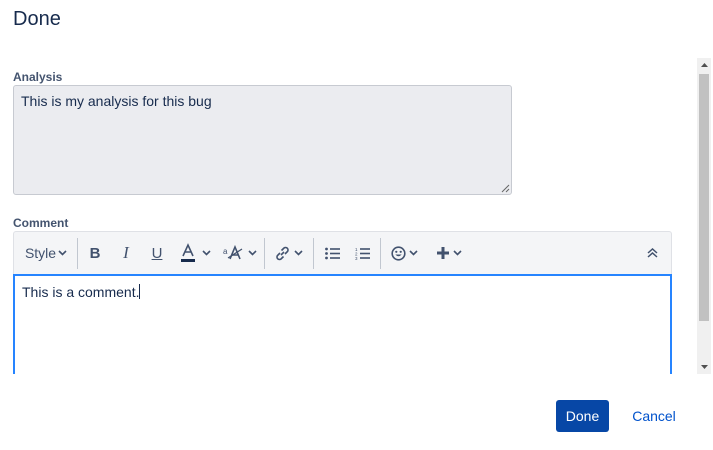 The height and width of the screenshot is (450, 713). I want to click on collapse-toolbar-button, so click(652, 253).